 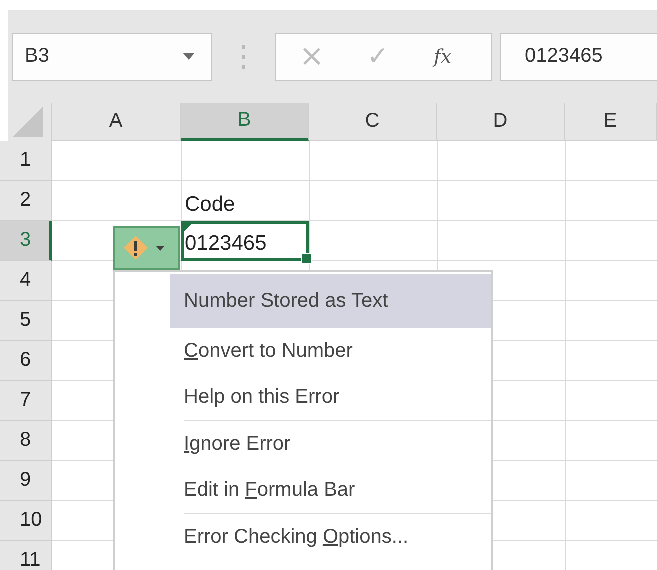 I want to click on warning-icon, so click(x=136, y=248).